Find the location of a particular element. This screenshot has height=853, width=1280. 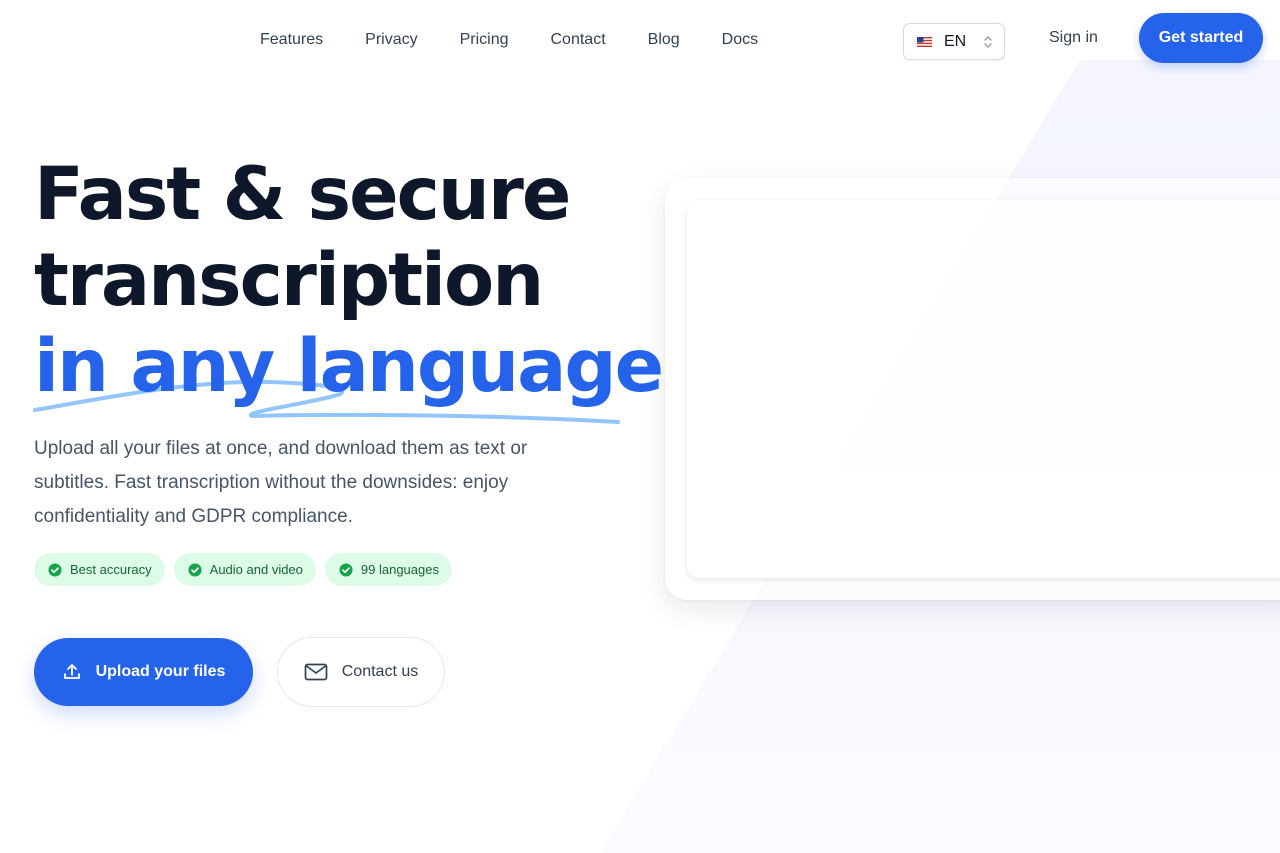

hero-title-accent: in any language is located at coordinates (349, 366).